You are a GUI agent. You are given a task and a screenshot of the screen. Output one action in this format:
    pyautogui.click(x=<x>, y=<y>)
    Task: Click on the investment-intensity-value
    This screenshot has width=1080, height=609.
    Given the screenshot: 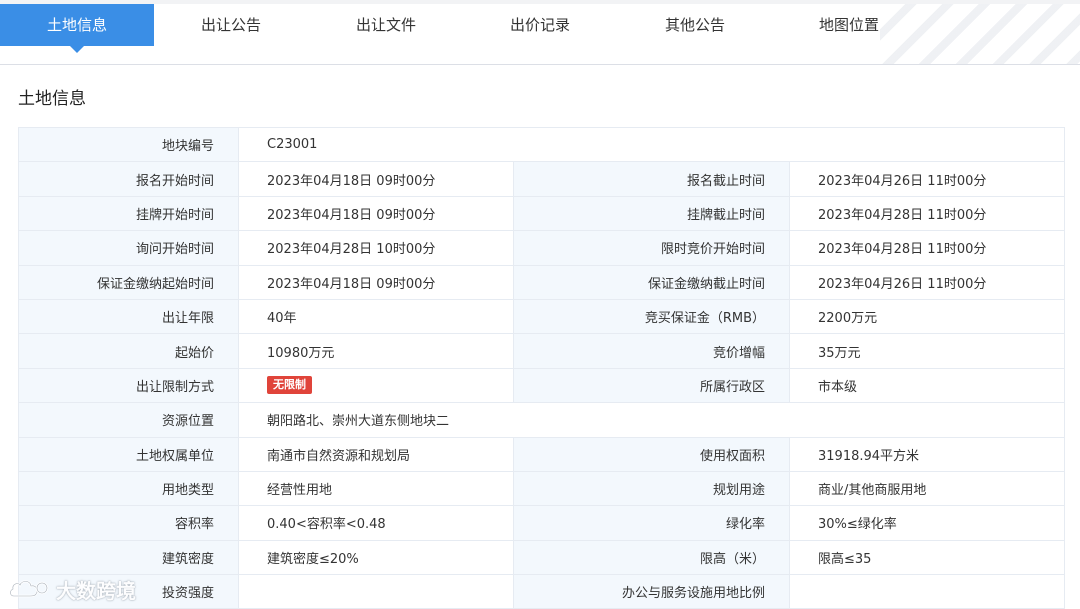 What is the action you would take?
    pyautogui.click(x=376, y=591)
    